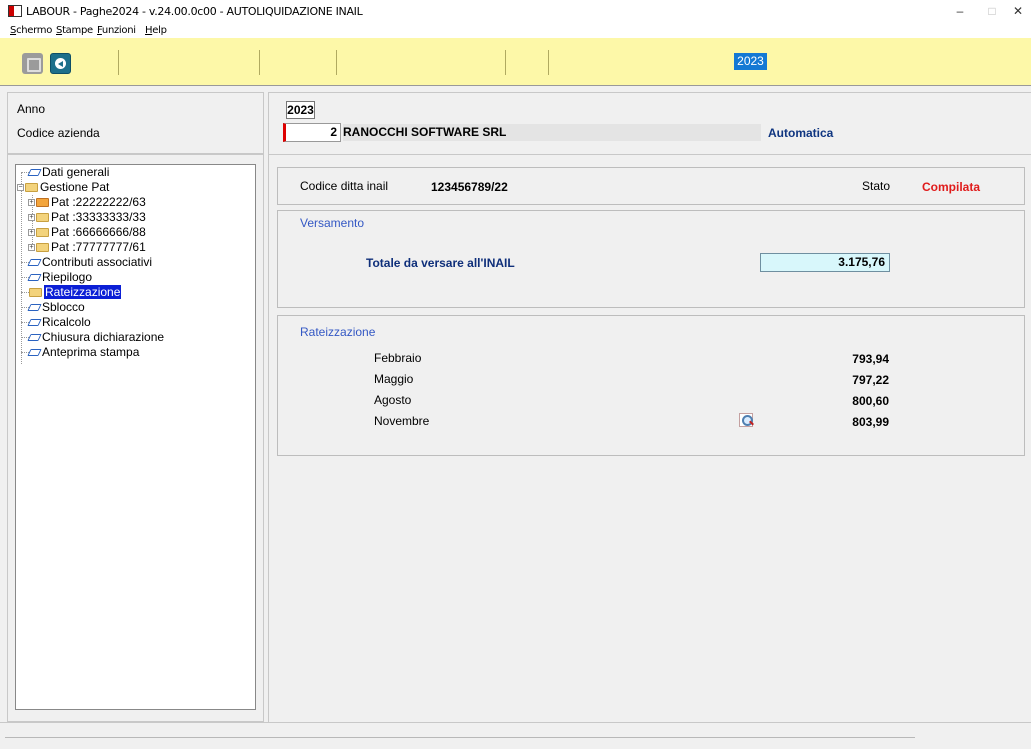 The height and width of the screenshot is (749, 1031). Describe the element at coordinates (515, 29) in the screenshot. I see `menu-bar: Schermo Stampe Funzioni Help` at that location.